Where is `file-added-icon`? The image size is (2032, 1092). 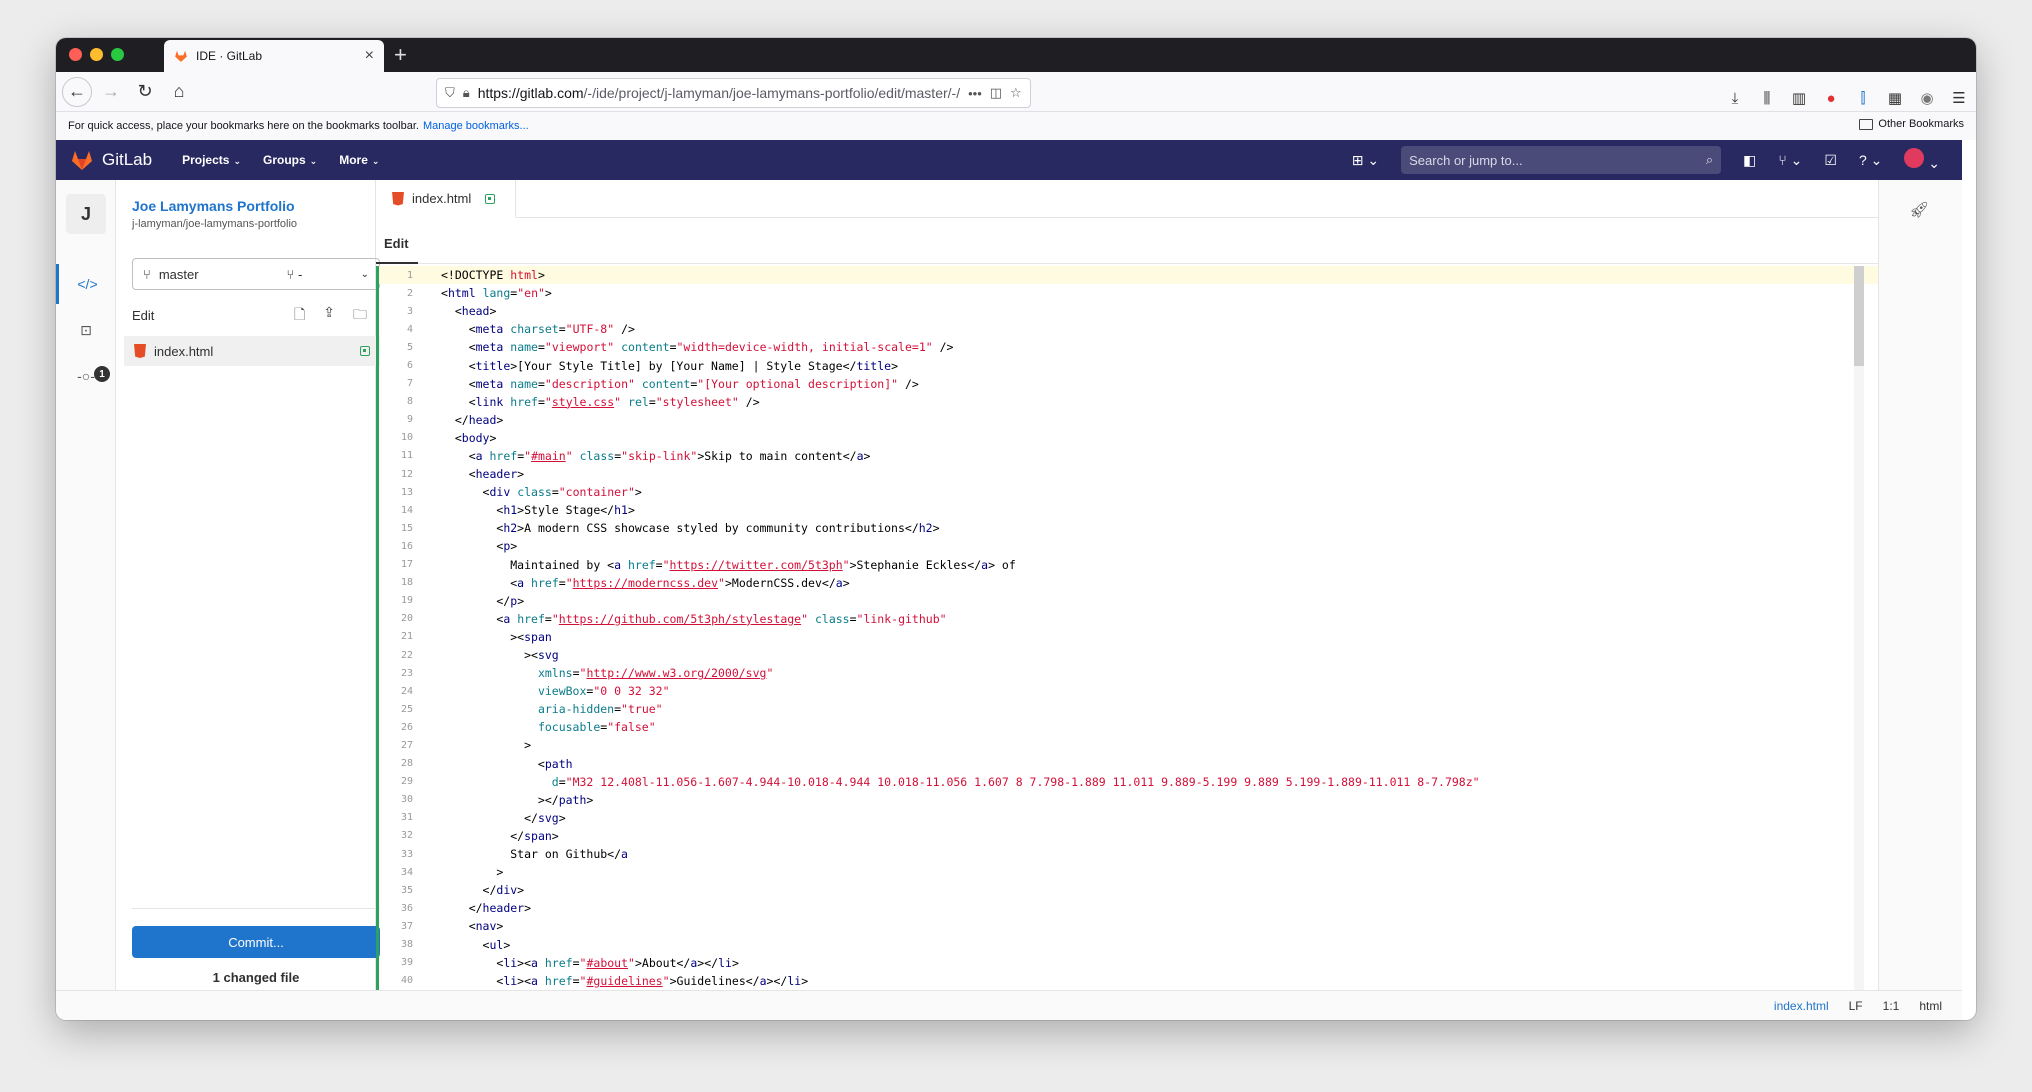 file-added-icon is located at coordinates (365, 351).